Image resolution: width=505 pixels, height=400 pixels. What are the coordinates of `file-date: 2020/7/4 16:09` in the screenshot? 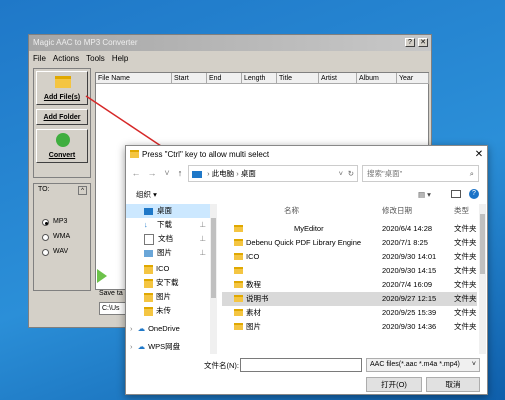 It's located at (407, 284).